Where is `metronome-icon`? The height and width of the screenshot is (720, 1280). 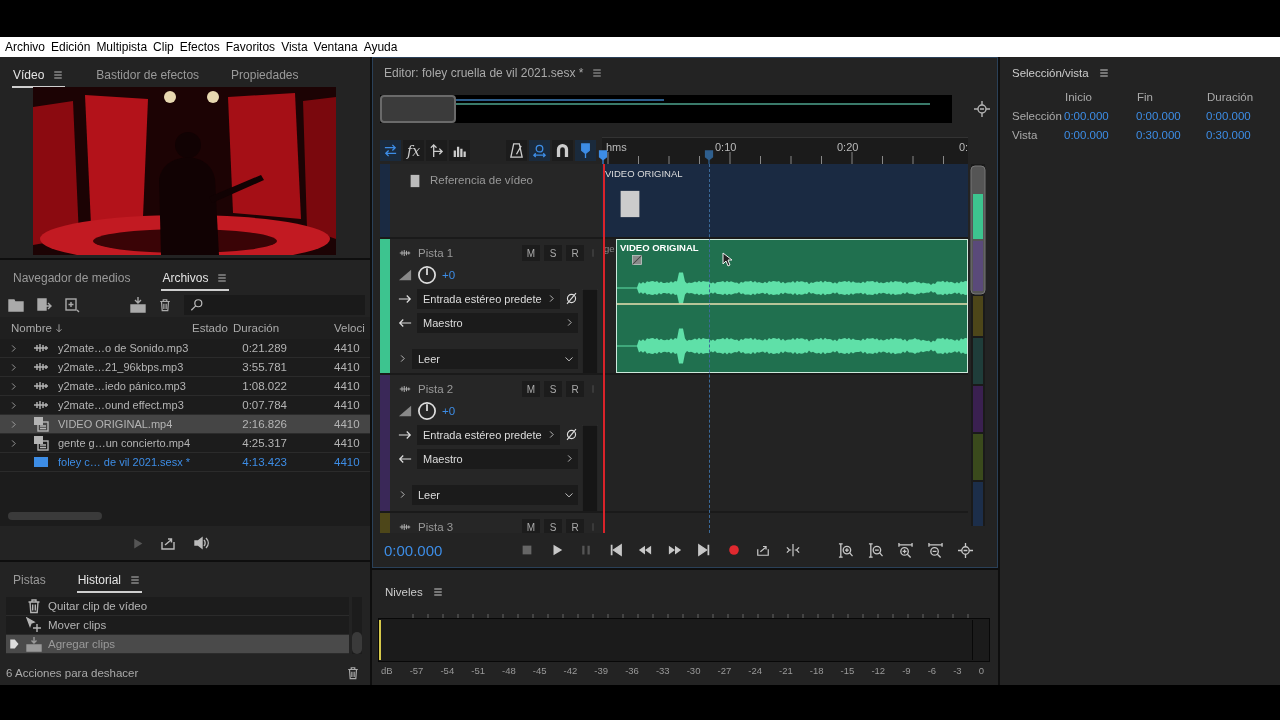 metronome-icon is located at coordinates (516, 151).